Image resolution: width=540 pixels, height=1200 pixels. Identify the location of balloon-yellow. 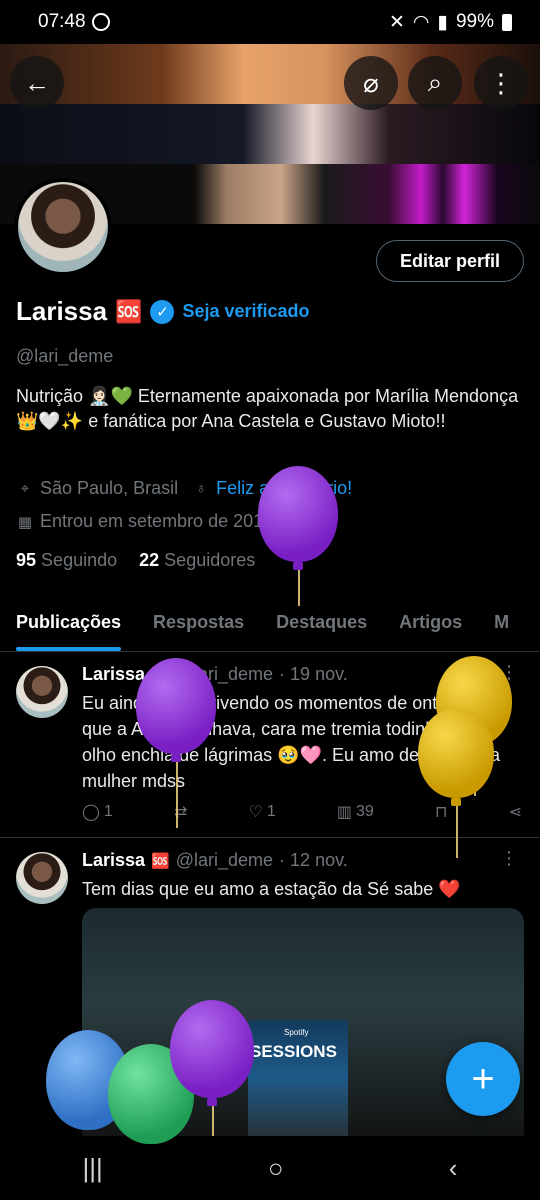
(456, 783).